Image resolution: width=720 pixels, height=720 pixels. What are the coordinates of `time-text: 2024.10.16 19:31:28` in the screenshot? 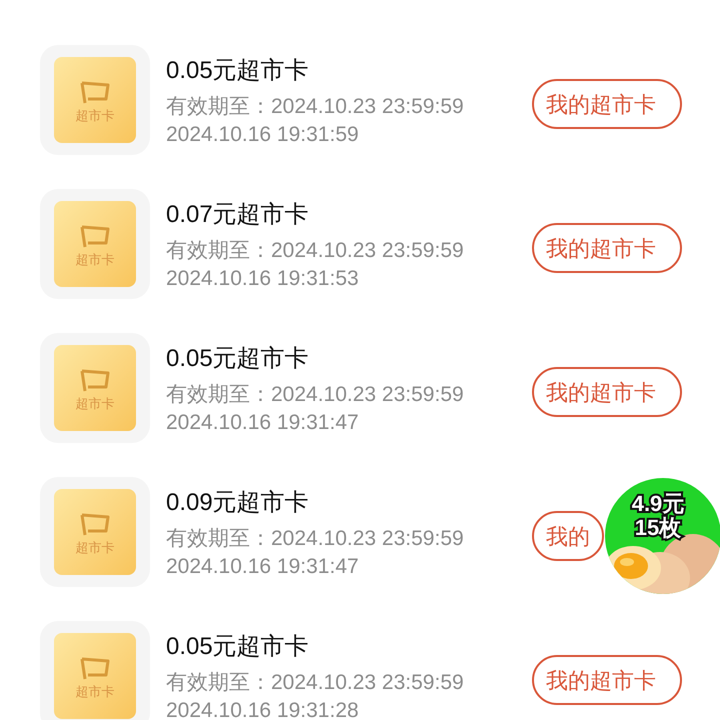 It's located at (263, 709).